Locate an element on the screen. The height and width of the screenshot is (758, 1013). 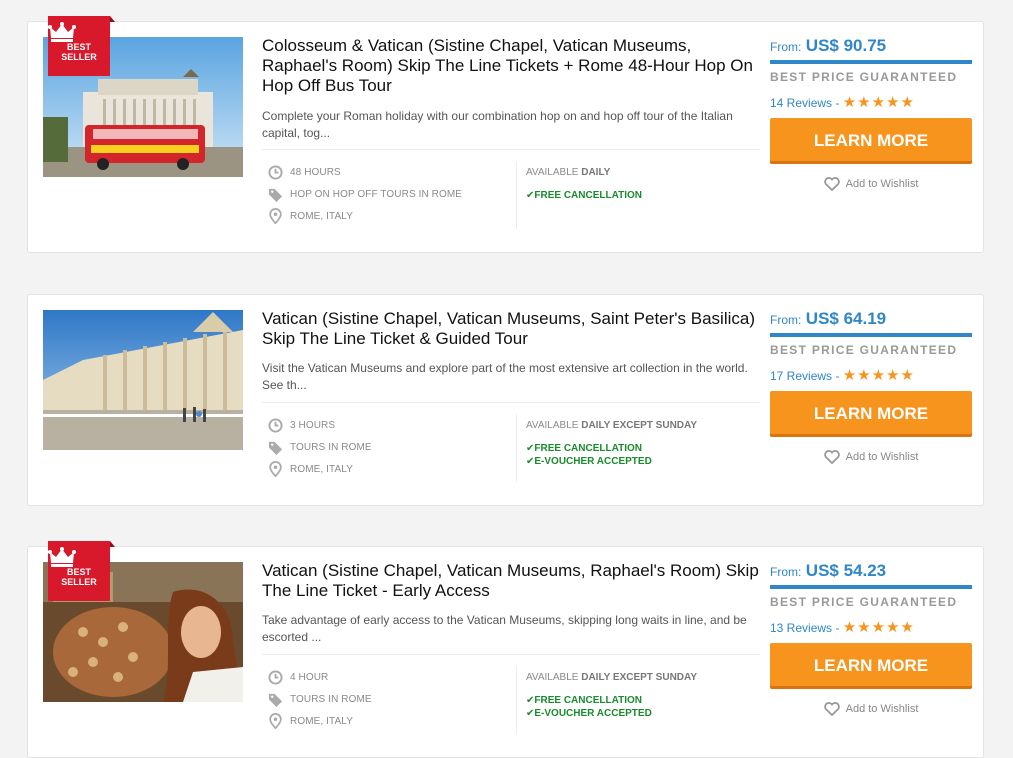
duration-text: 4 HOUR is located at coordinates (309, 677).